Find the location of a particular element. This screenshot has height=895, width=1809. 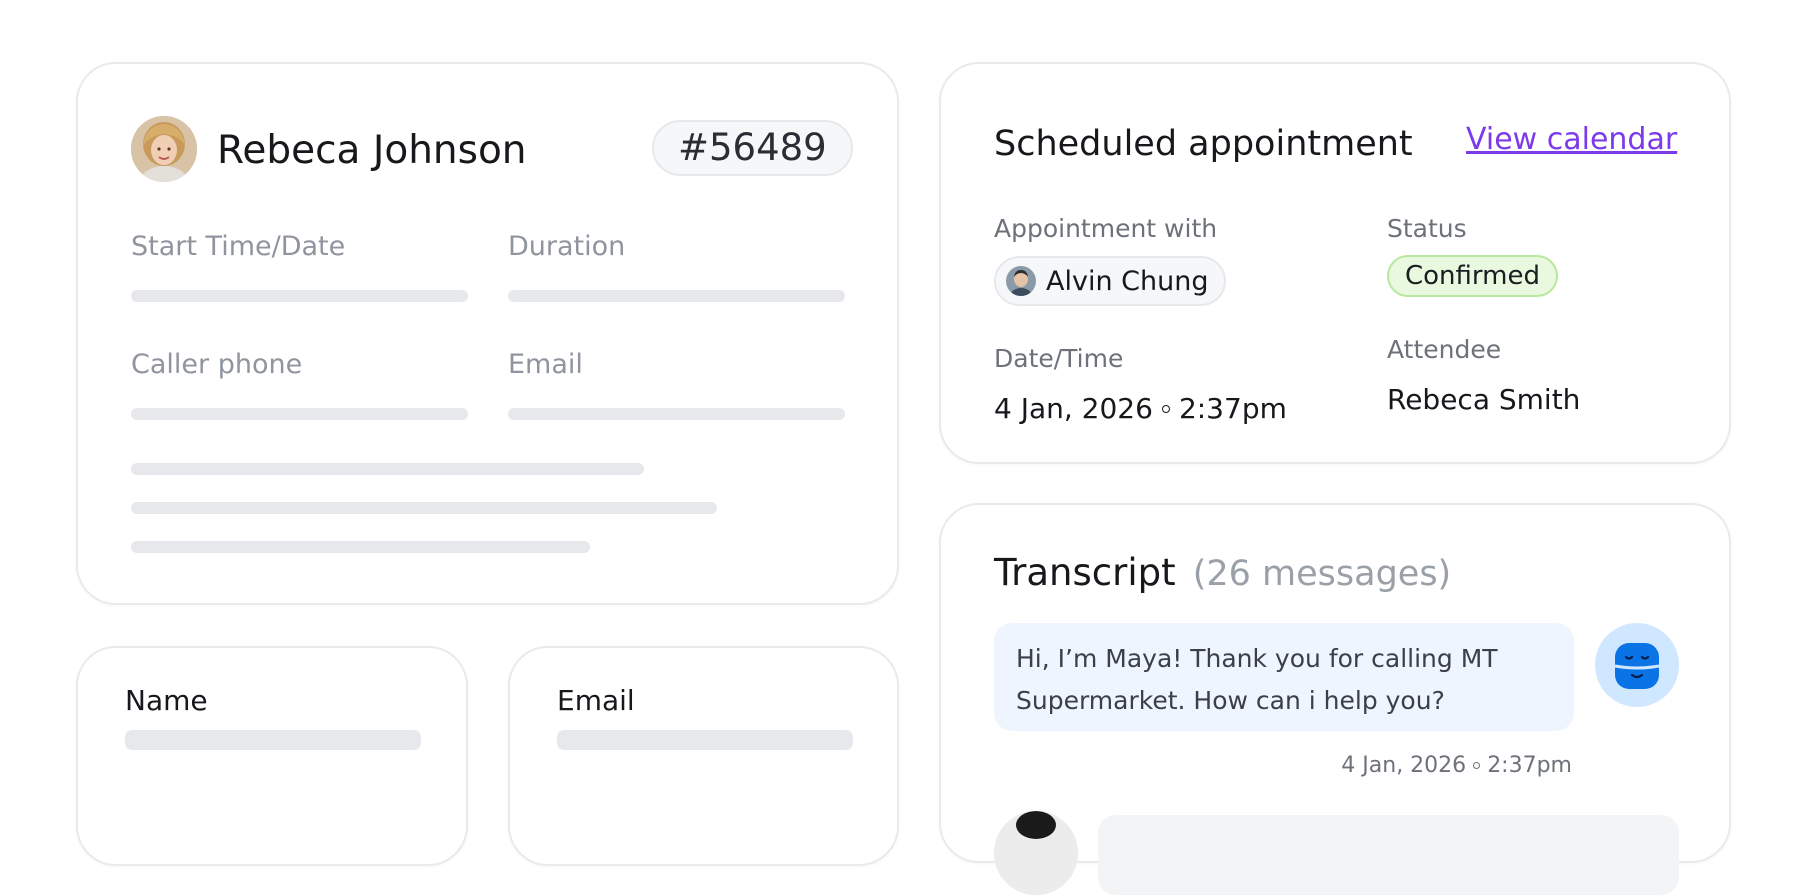

contact-name: Rebeca Johnson is located at coordinates (372, 150).